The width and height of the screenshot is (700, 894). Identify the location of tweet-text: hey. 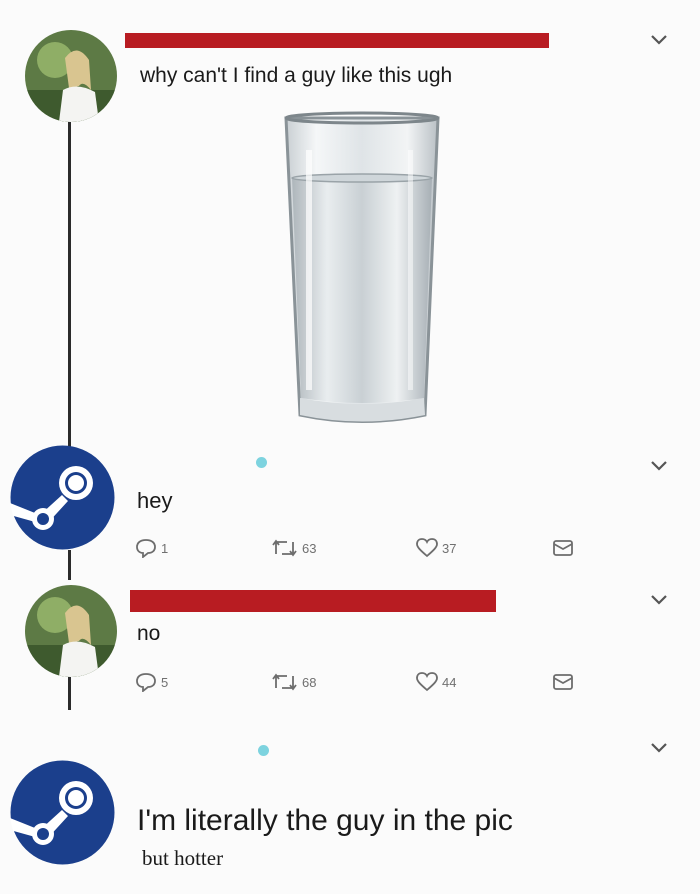
(155, 500).